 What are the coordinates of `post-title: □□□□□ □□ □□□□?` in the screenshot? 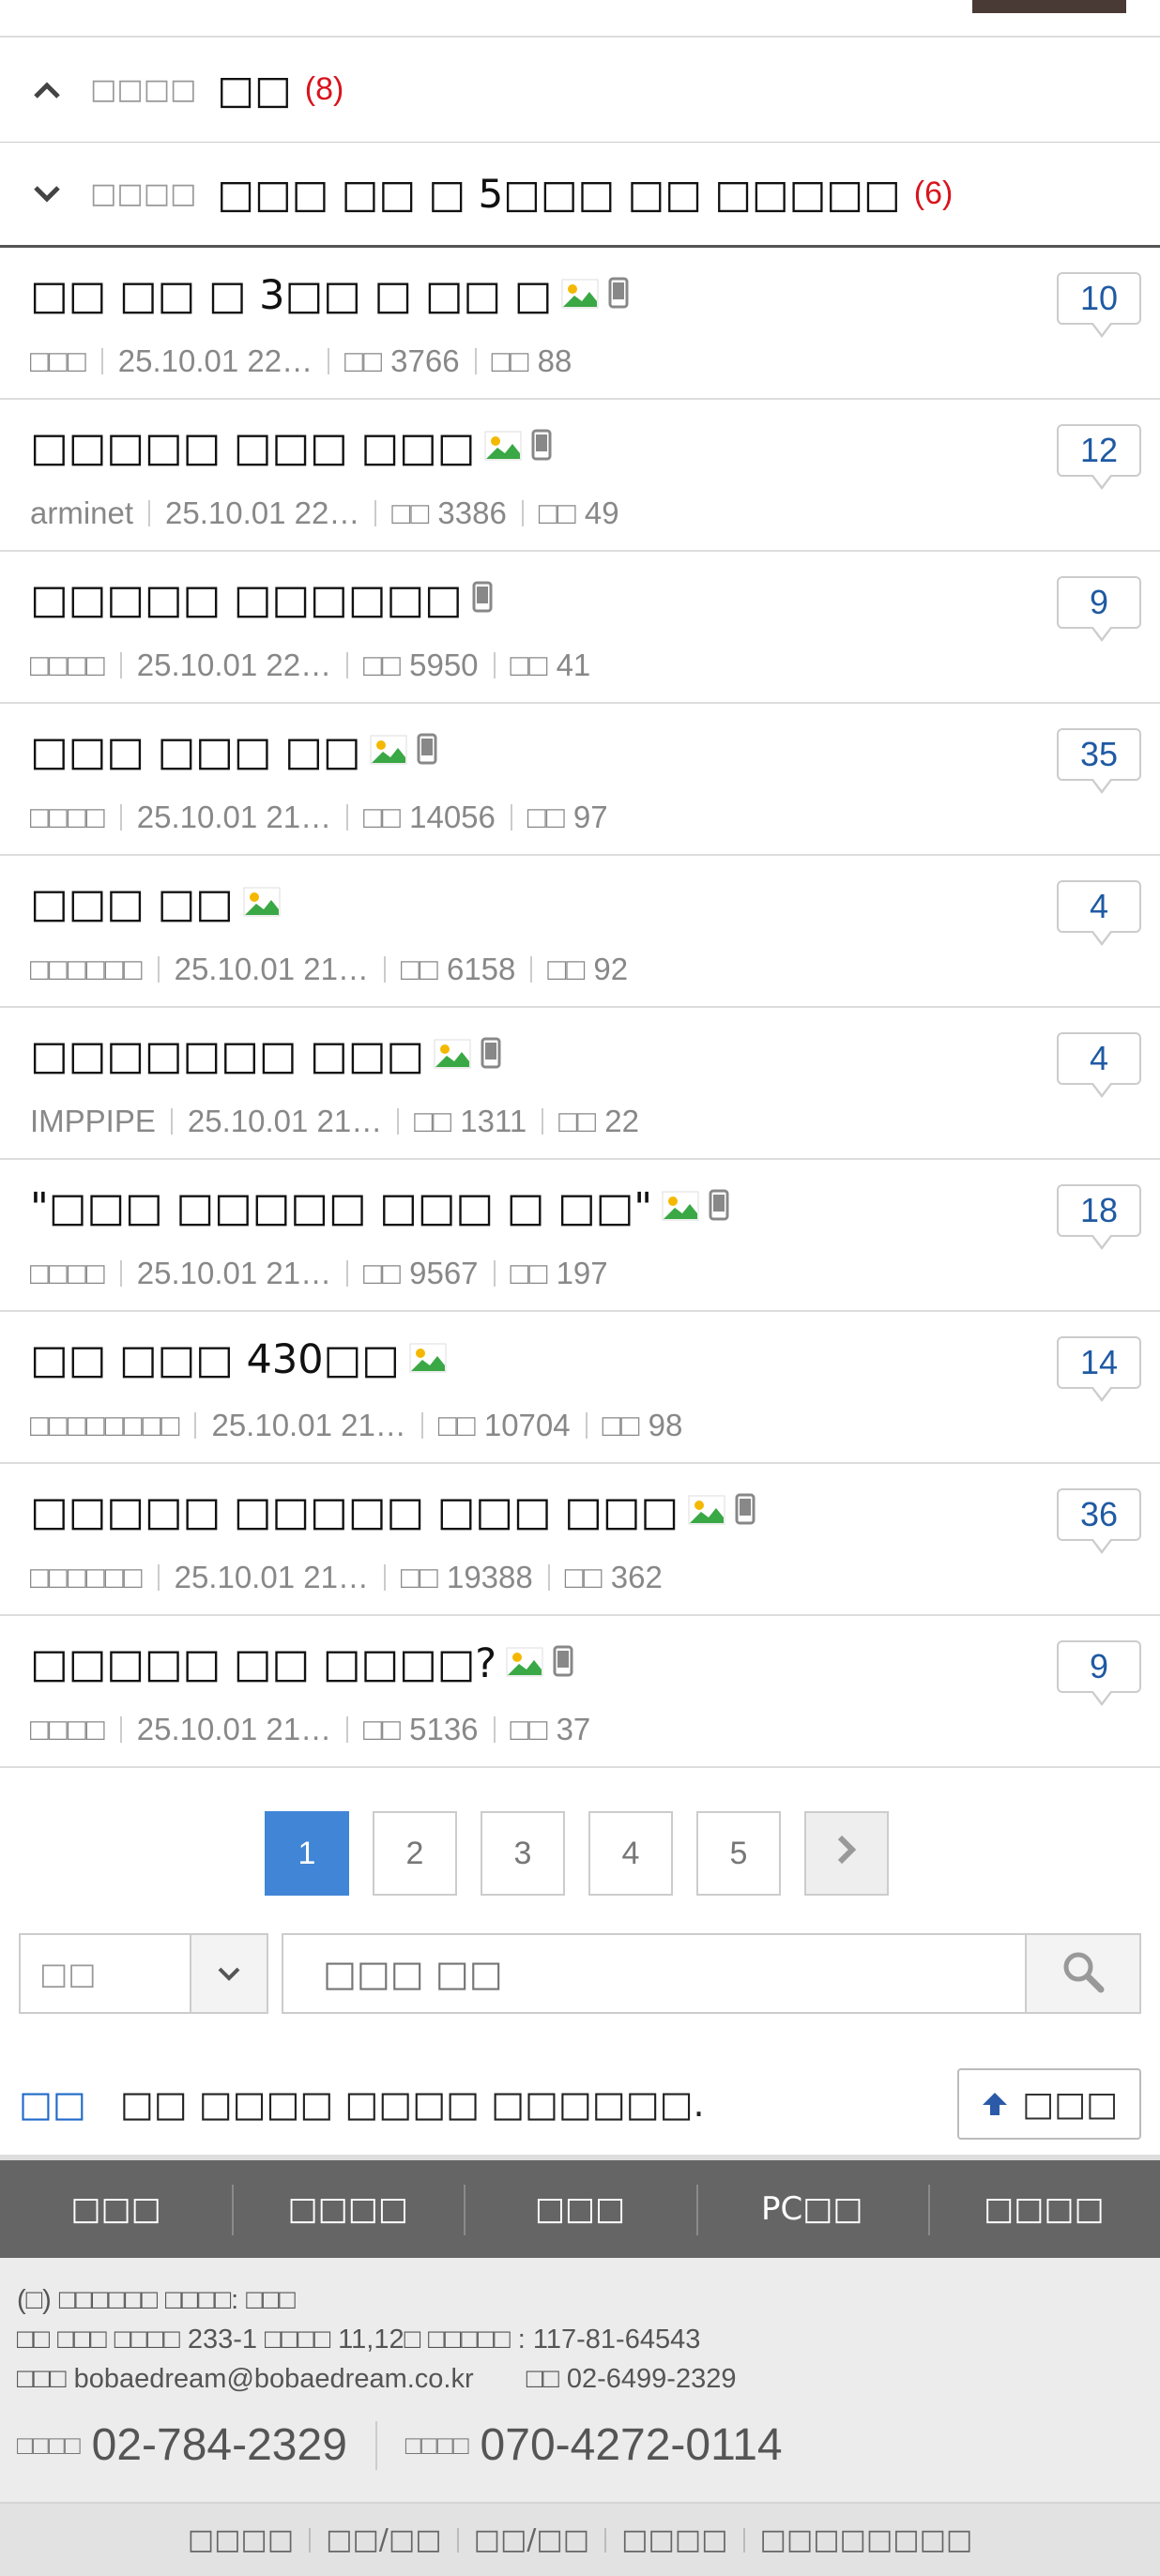 It's located at (595, 1663).